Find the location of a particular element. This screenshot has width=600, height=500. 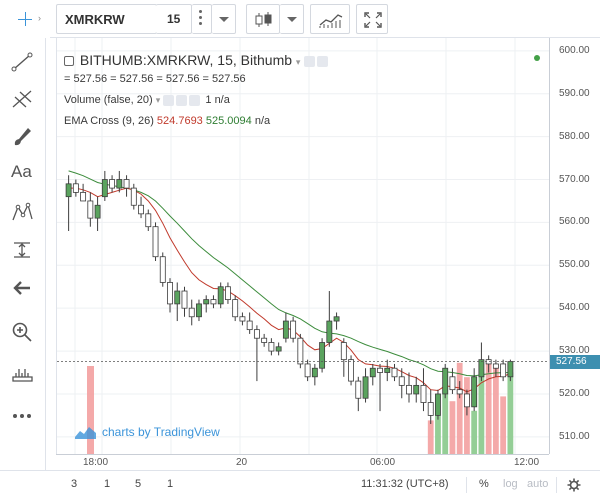

indicators-icon is located at coordinates (331, 21).